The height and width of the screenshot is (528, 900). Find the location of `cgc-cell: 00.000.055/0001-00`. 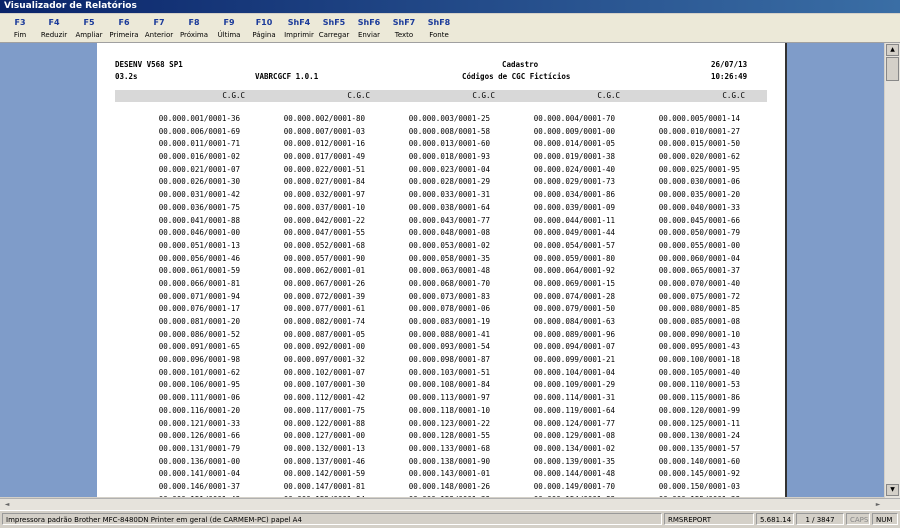

cgc-cell: 00.000.055/0001-00 is located at coordinates (699, 245).